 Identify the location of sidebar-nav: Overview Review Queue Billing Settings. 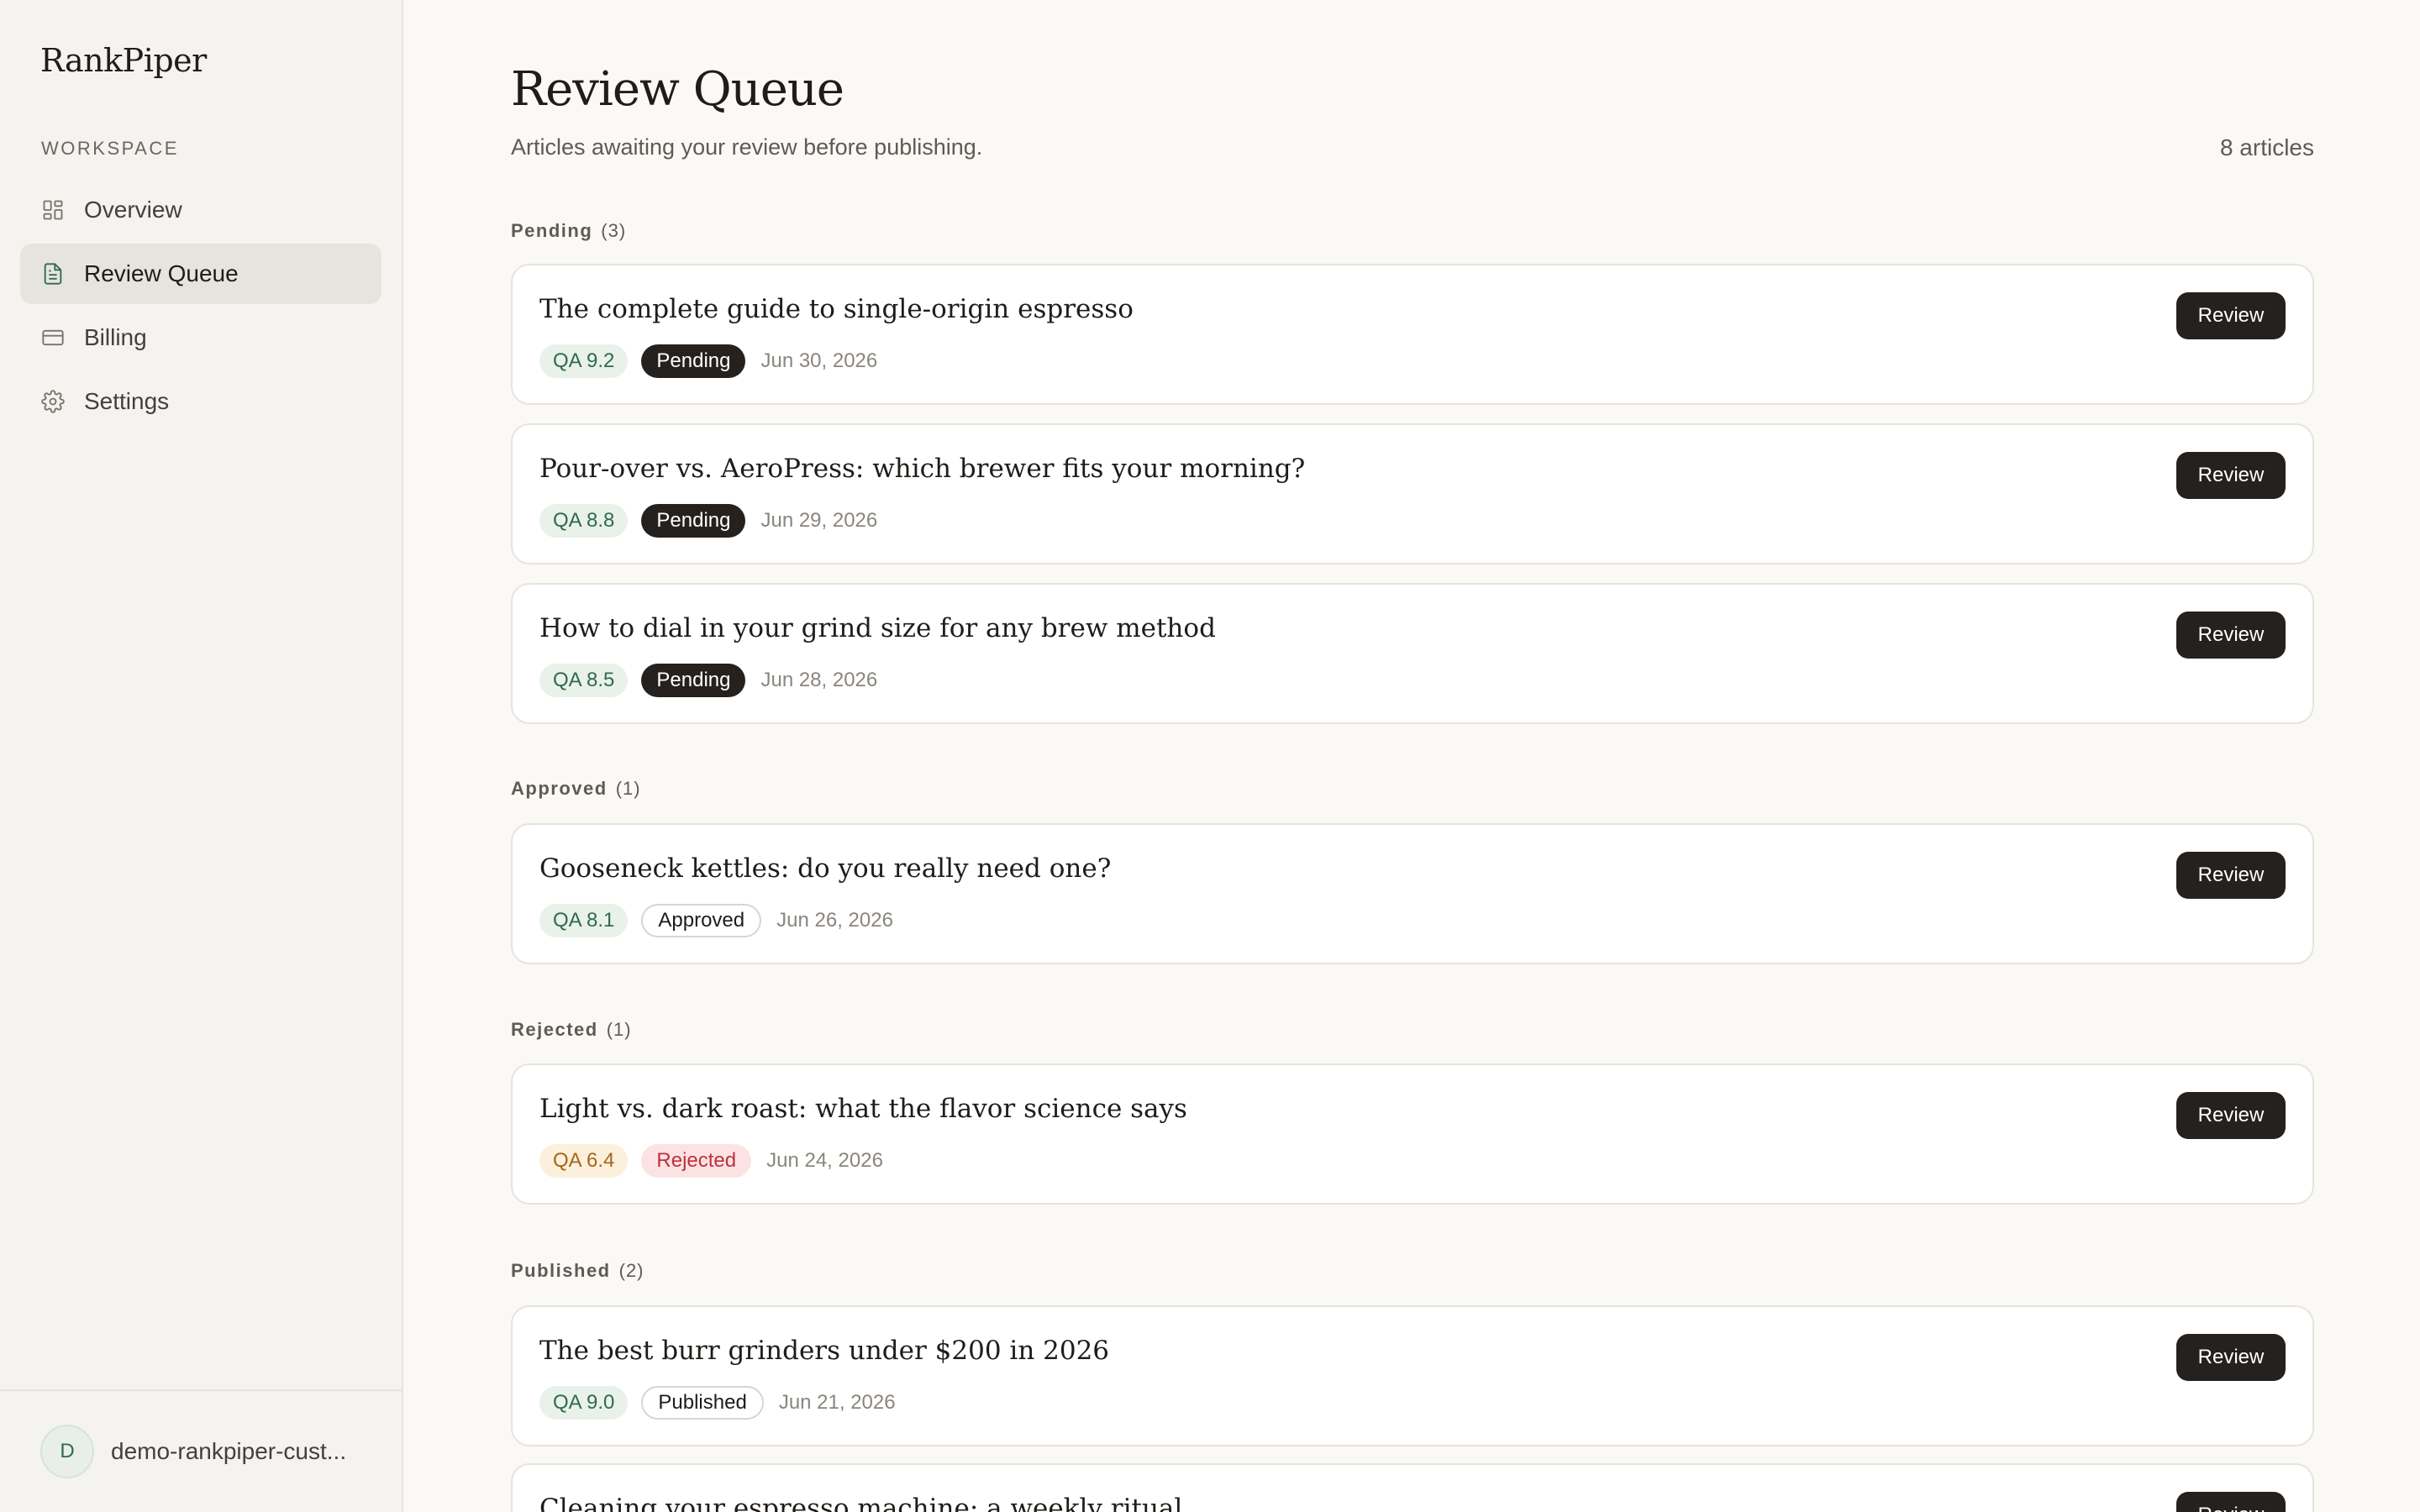
(200, 307).